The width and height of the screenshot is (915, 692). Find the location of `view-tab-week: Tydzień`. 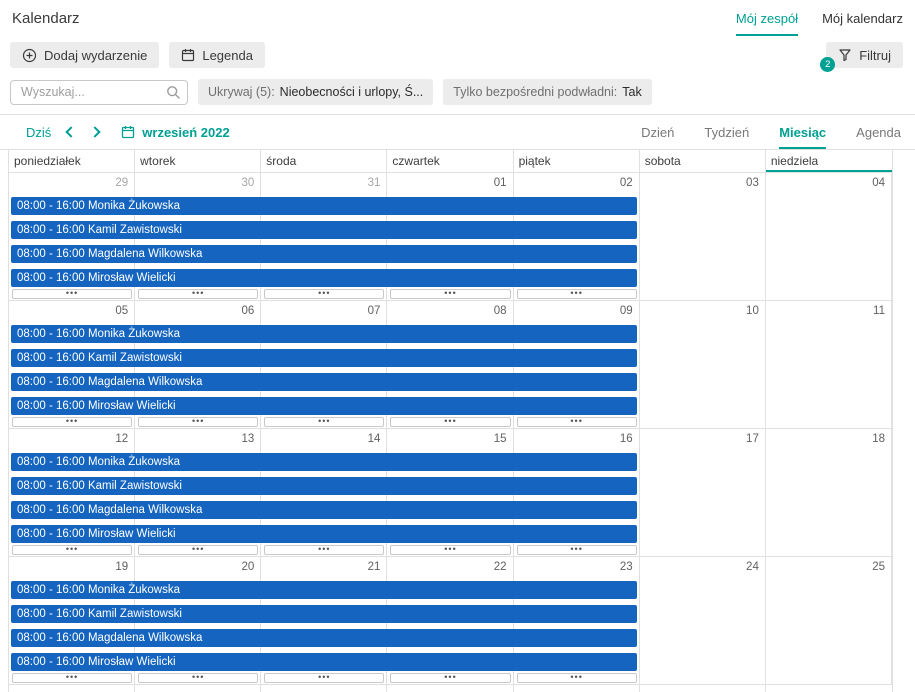

view-tab-week: Tydzień is located at coordinates (726, 132).